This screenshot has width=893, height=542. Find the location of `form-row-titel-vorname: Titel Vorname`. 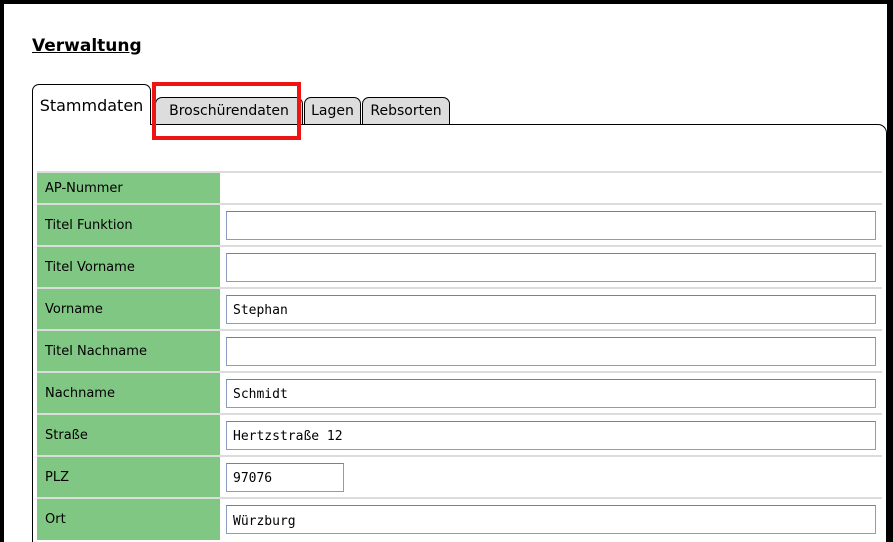

form-row-titel-vorname: Titel Vorname is located at coordinates (459, 266).